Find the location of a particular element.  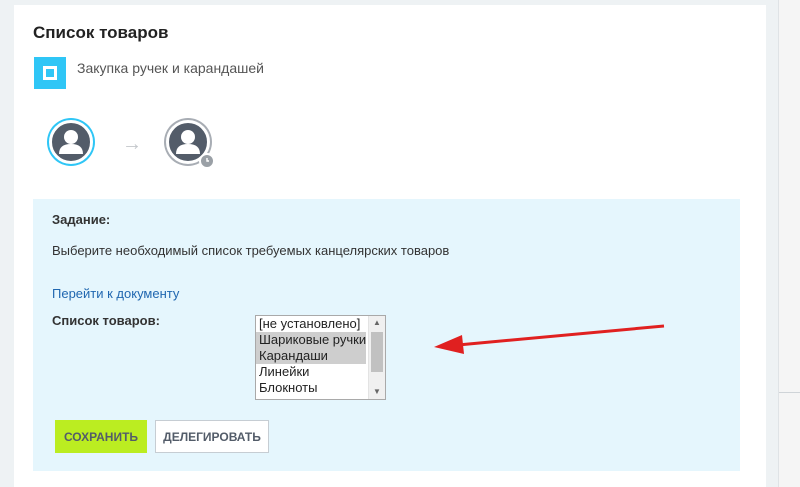

flow-arrow-icon: → is located at coordinates (132, 144).